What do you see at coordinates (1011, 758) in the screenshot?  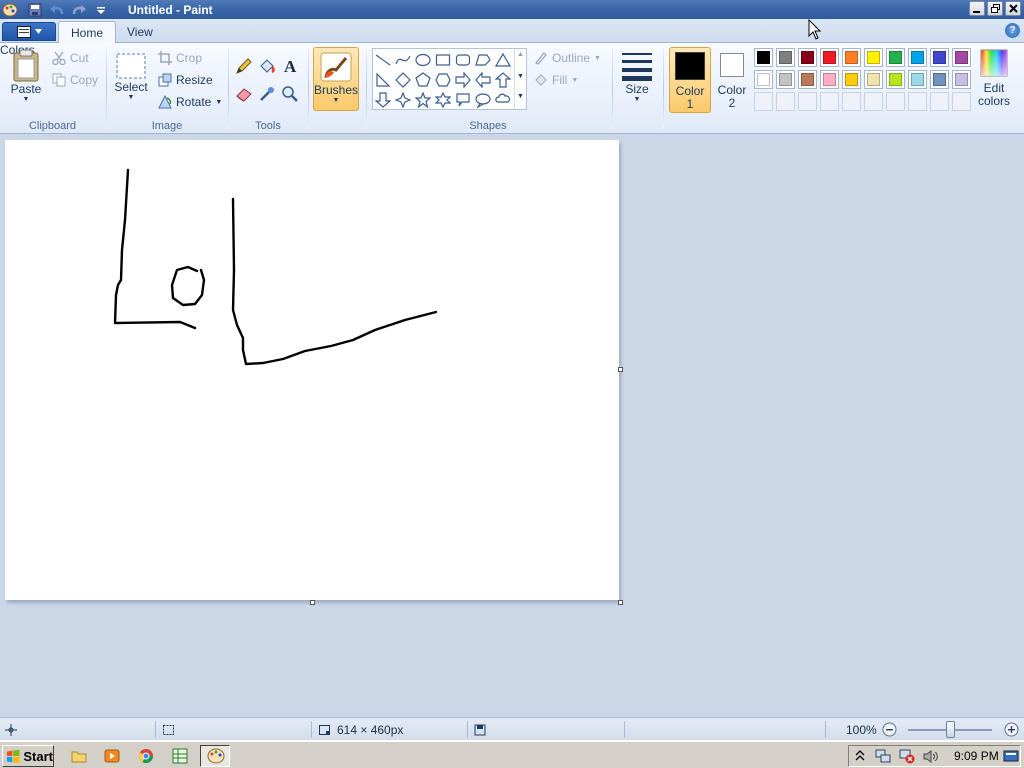 I see `action-center-icon` at bounding box center [1011, 758].